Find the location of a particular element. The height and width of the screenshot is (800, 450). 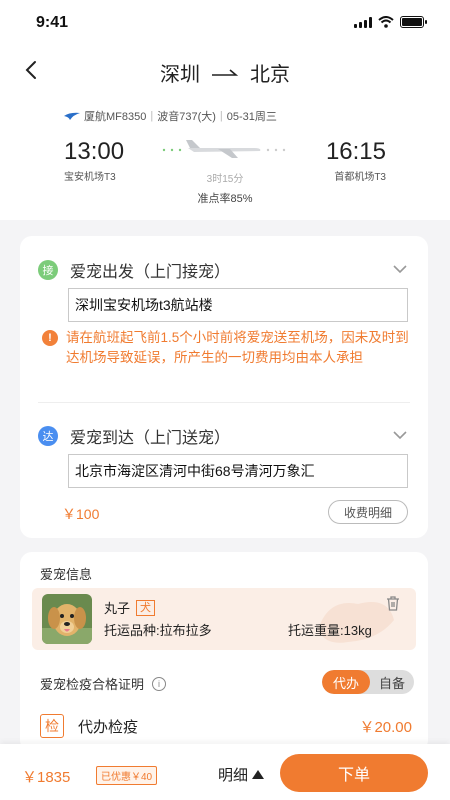

pickup-header: 接 爱宠出发（上门接宠） is located at coordinates (134, 270).